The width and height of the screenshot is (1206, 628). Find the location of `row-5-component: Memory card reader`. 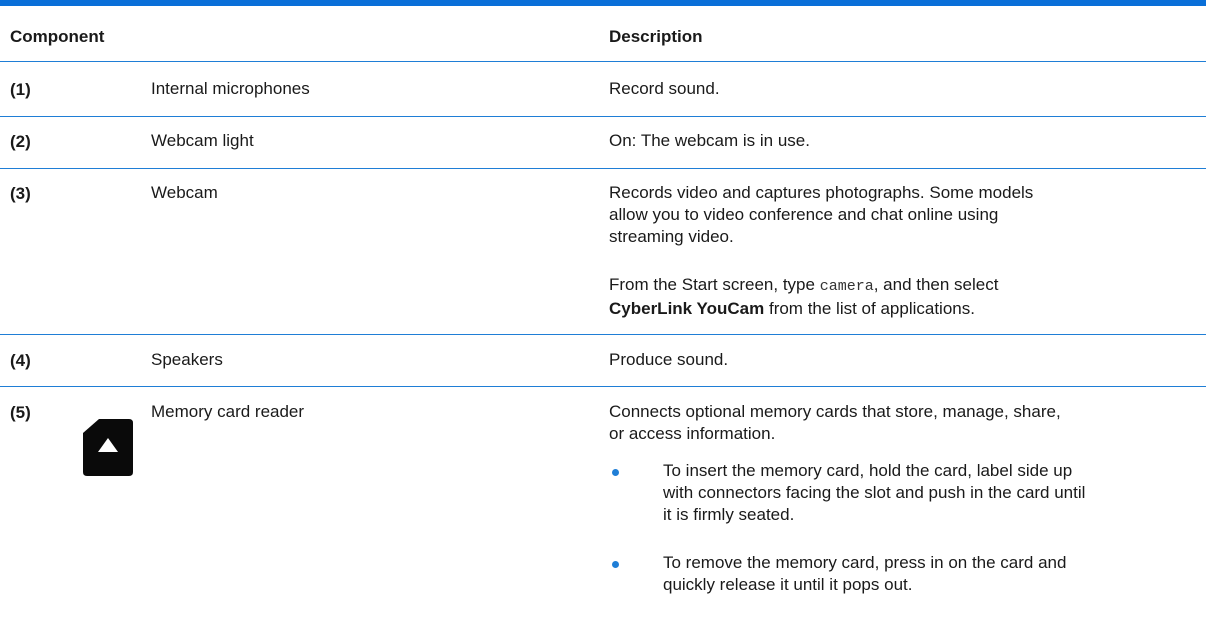

row-5-component: Memory card reader is located at coordinates (228, 411).